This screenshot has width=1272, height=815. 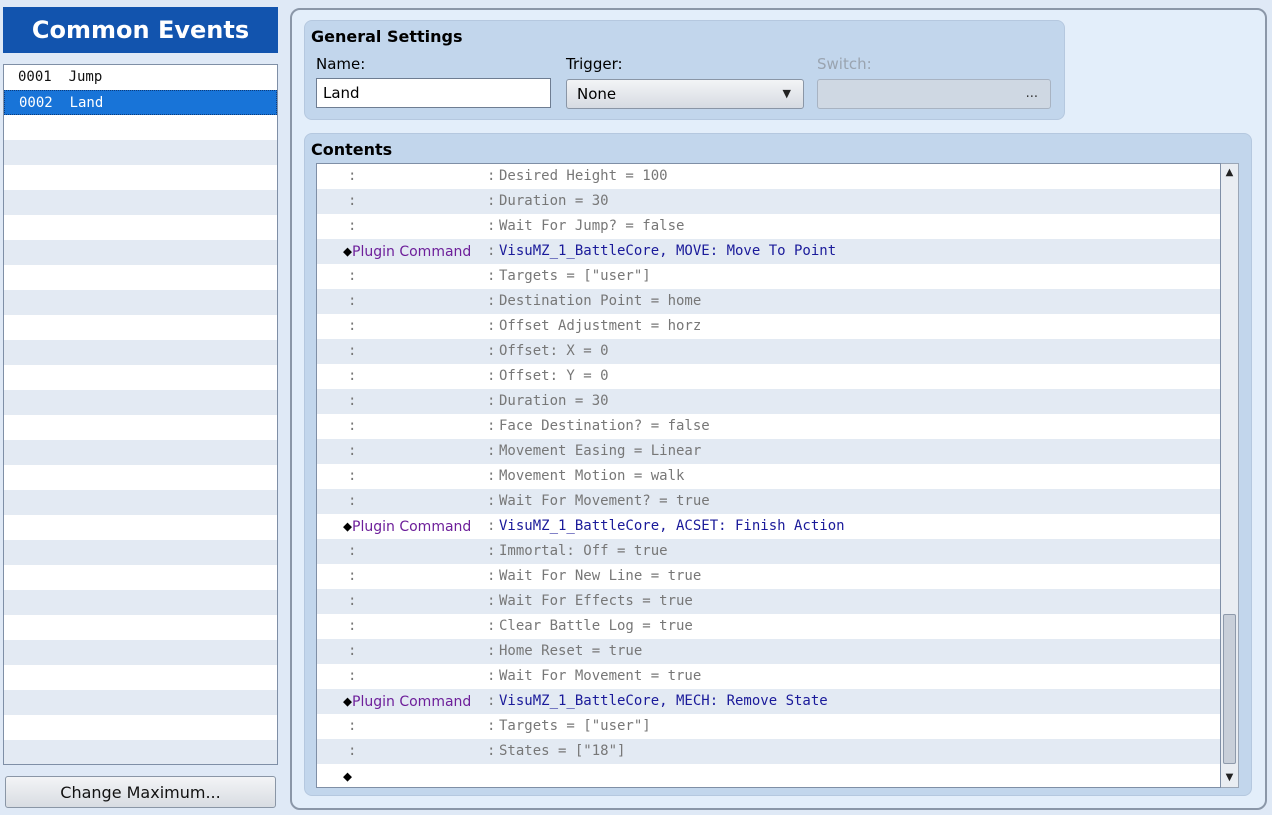 I want to click on contents-line: :: Wait For Jump? = false, so click(x=768, y=226).